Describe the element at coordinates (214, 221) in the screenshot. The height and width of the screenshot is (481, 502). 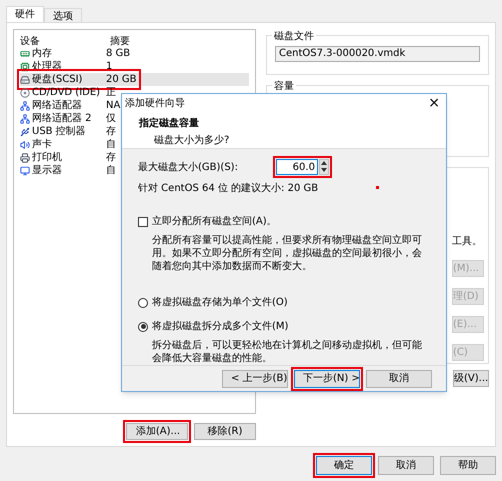
I see `checkbox-label: 立即分配所有磁盘空间(A)。` at that location.